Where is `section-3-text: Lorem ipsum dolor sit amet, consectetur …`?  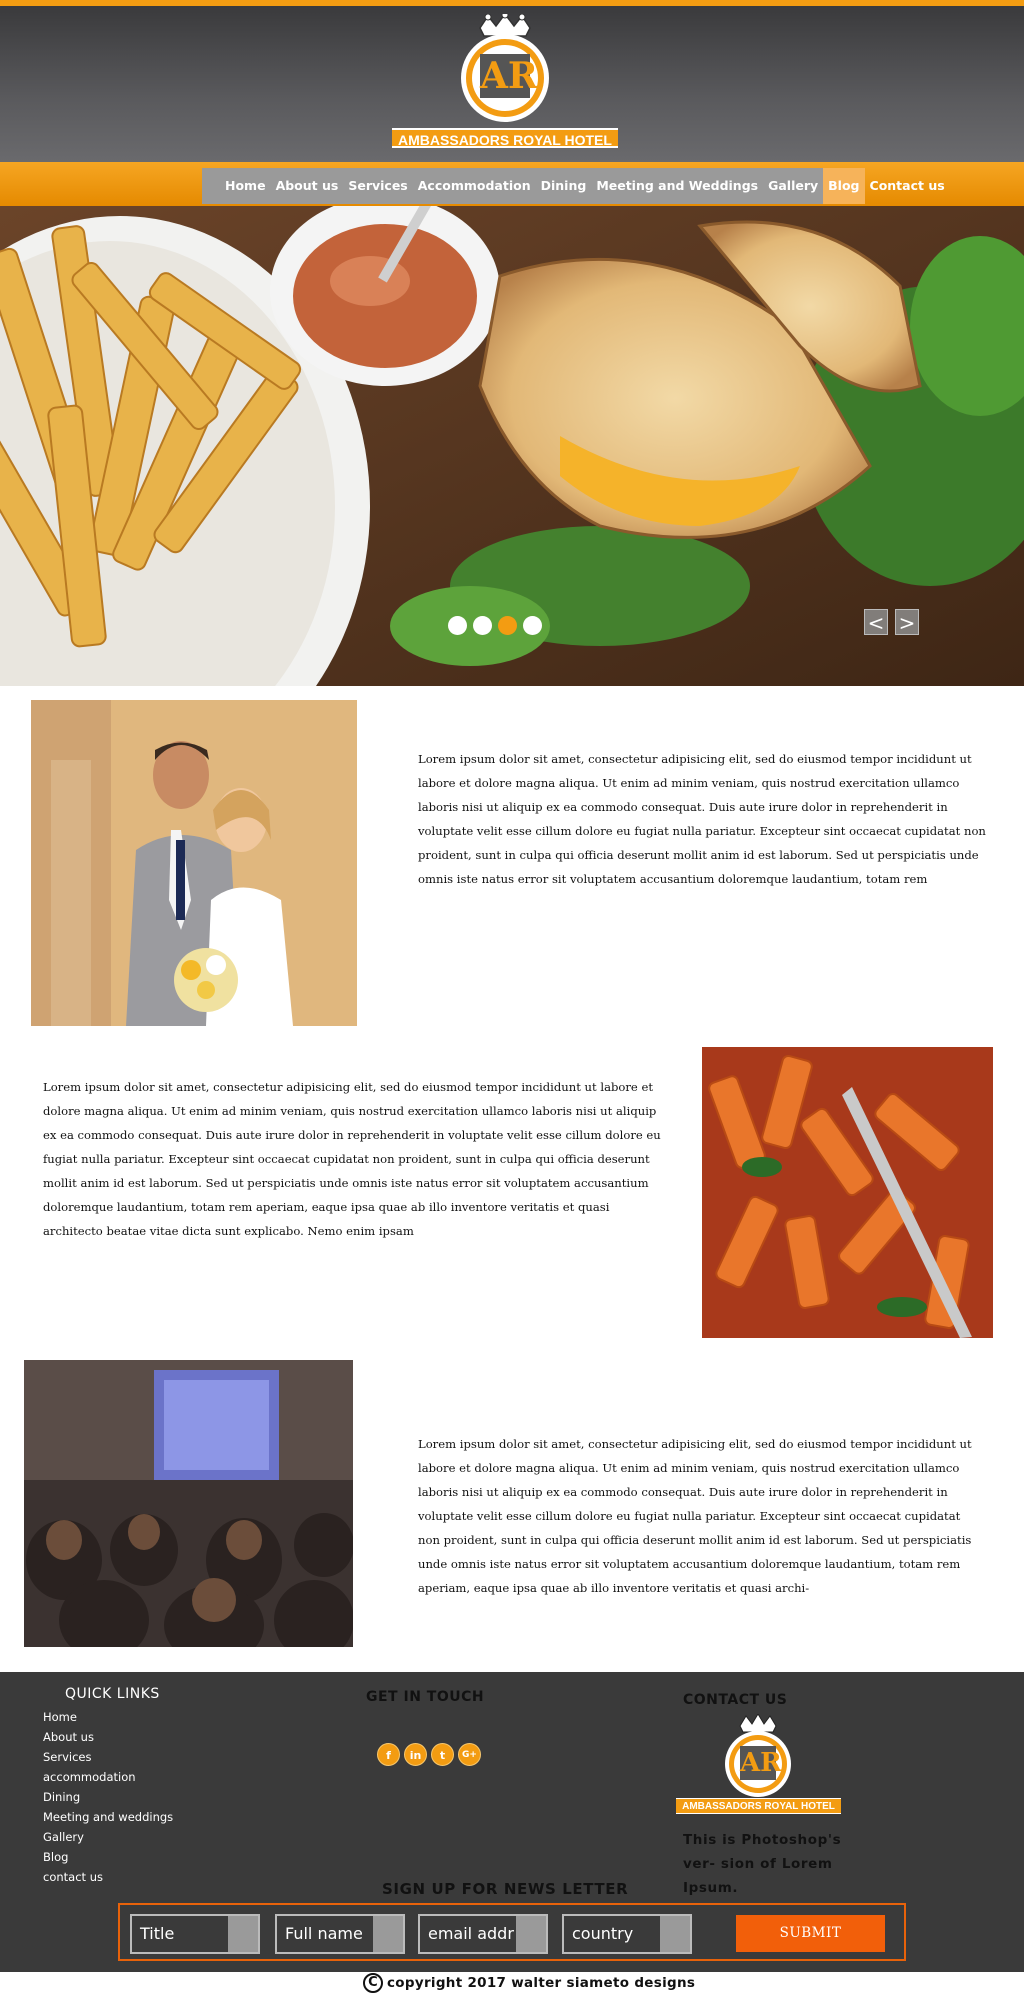
section-3-text: Lorem ipsum dolor sit amet, consectetur … is located at coordinates (695, 1516).